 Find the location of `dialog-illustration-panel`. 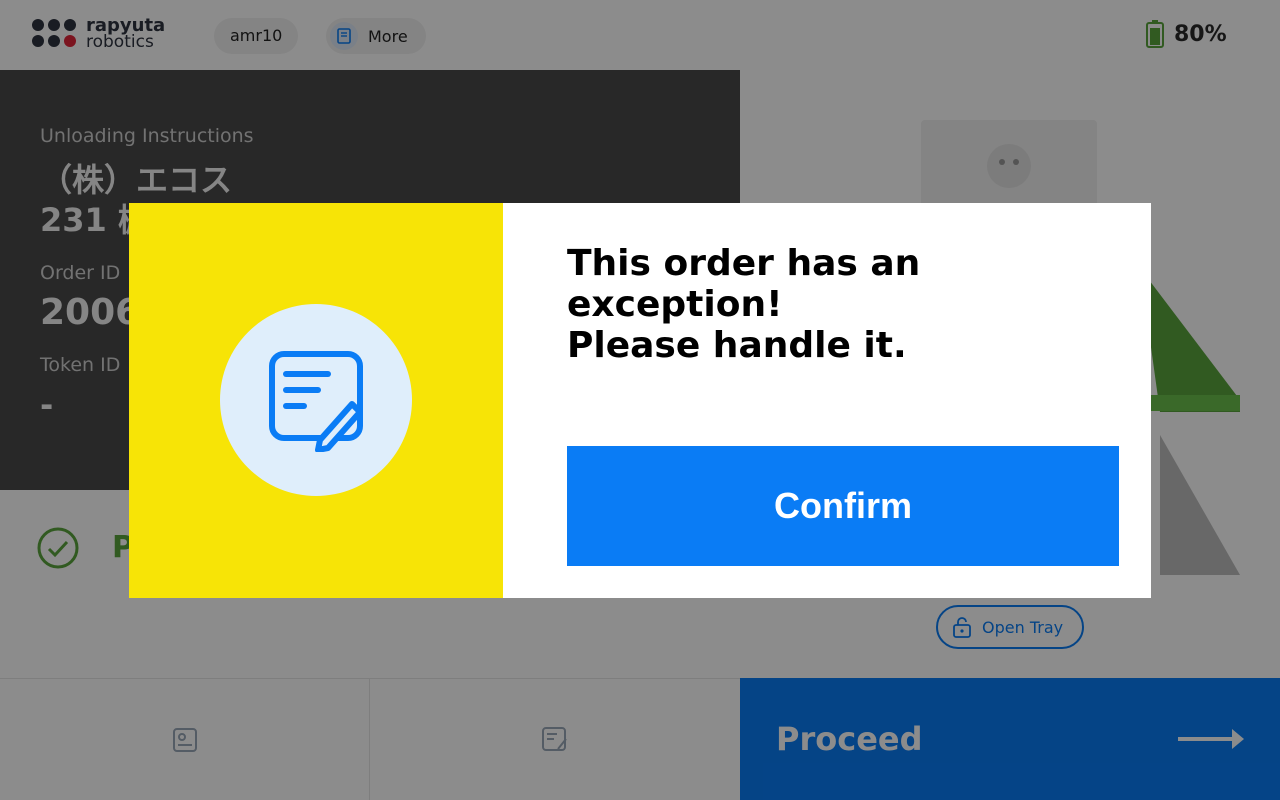

dialog-illustration-panel is located at coordinates (316, 400).